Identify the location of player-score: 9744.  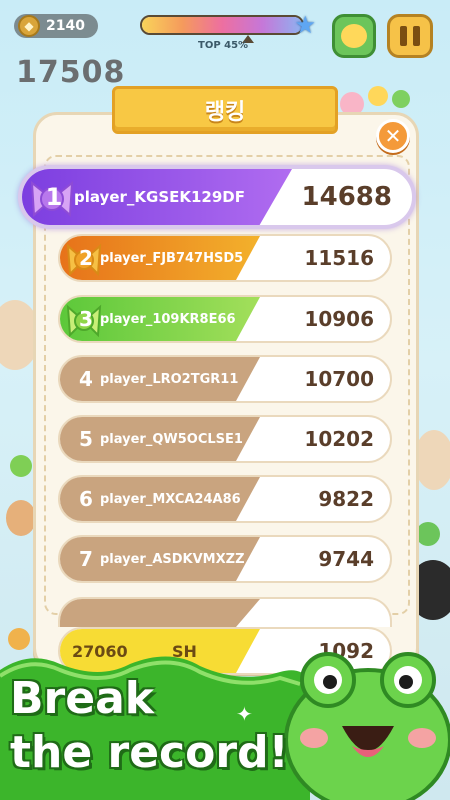
(346, 559).